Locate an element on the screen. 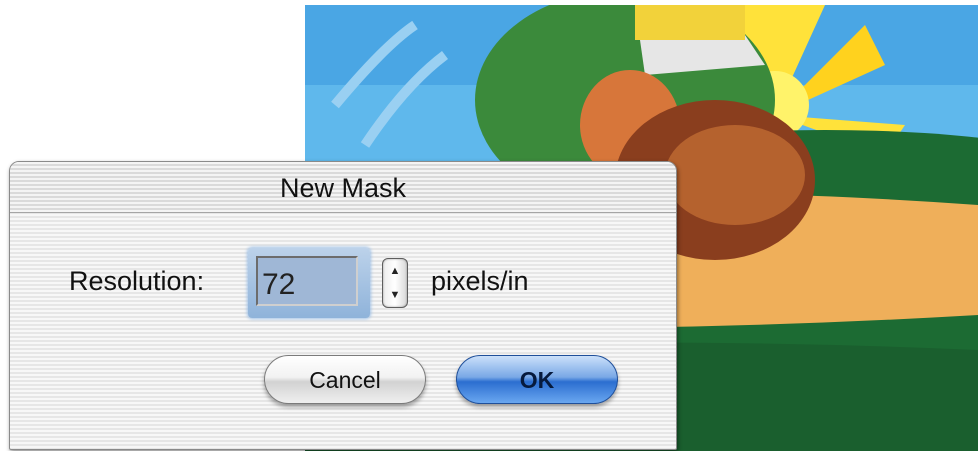  resolution-input-focus-ring is located at coordinates (309, 283).